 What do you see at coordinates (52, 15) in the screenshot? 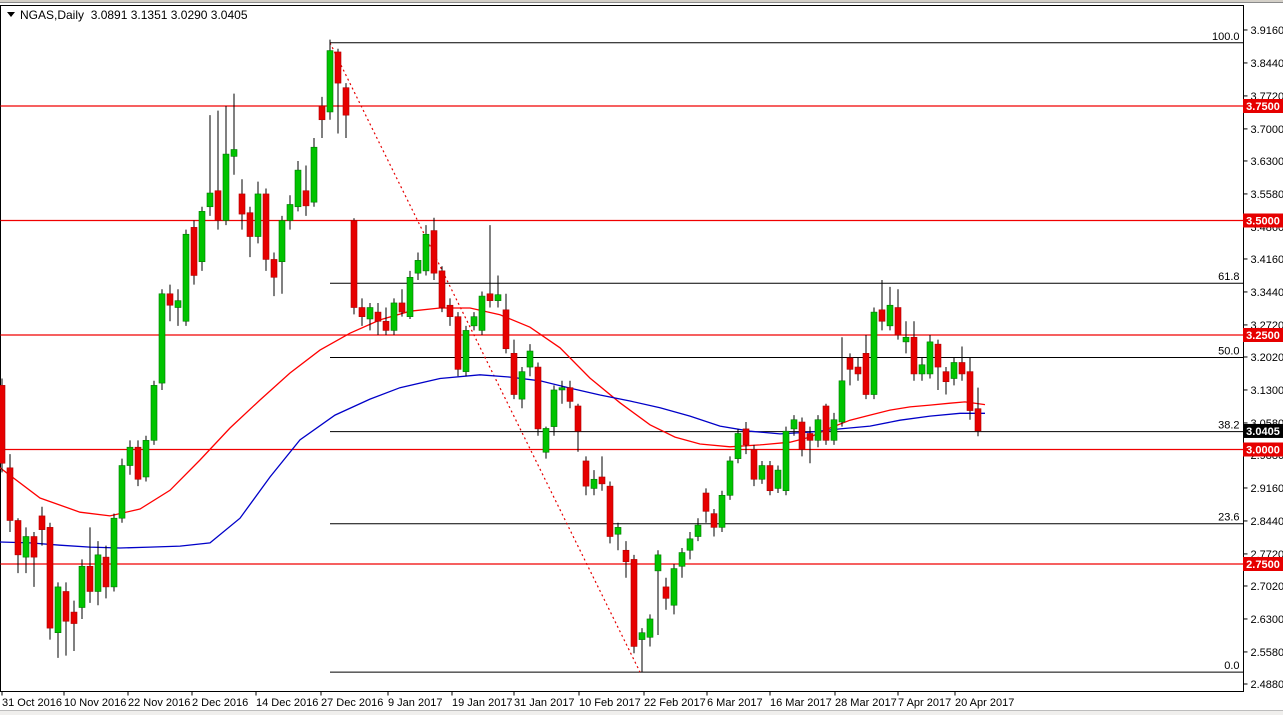
I see `symbol-timeframe-label: NGAS,Daily` at bounding box center [52, 15].